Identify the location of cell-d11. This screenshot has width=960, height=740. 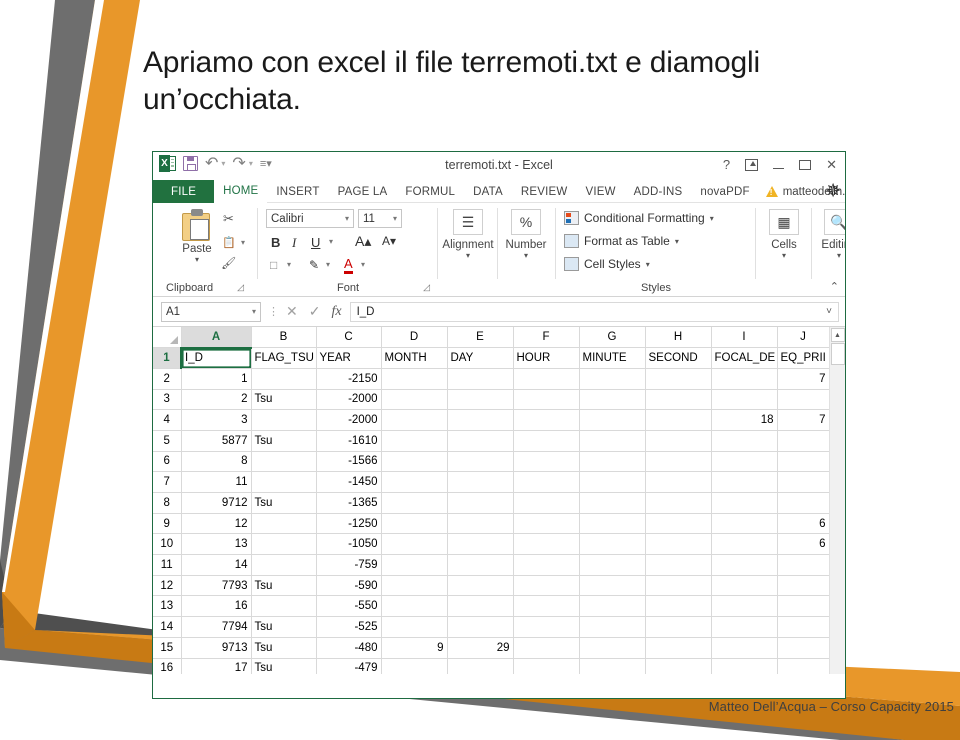
(414, 565).